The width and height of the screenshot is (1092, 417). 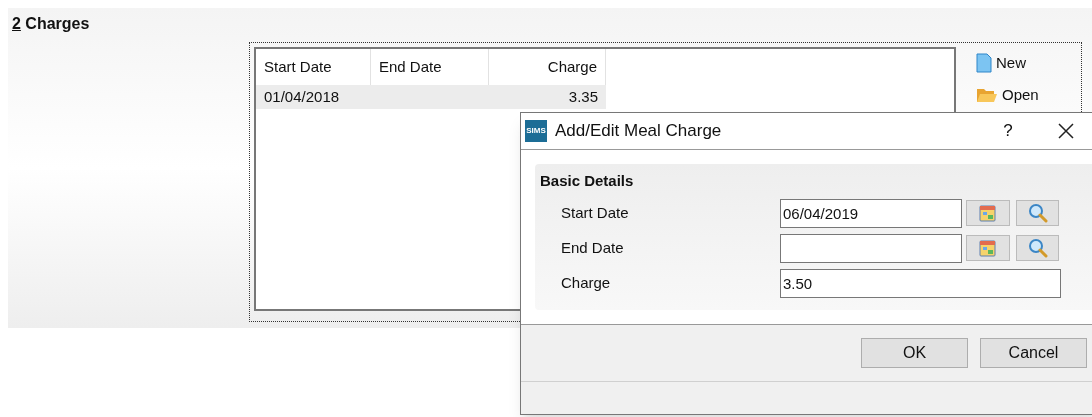 What do you see at coordinates (987, 95) in the screenshot?
I see `folder-icon` at bounding box center [987, 95].